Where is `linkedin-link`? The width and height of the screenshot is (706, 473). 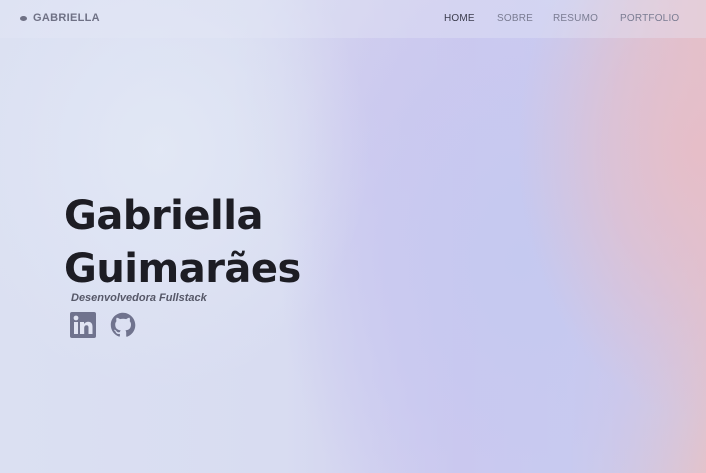 linkedin-link is located at coordinates (83, 325).